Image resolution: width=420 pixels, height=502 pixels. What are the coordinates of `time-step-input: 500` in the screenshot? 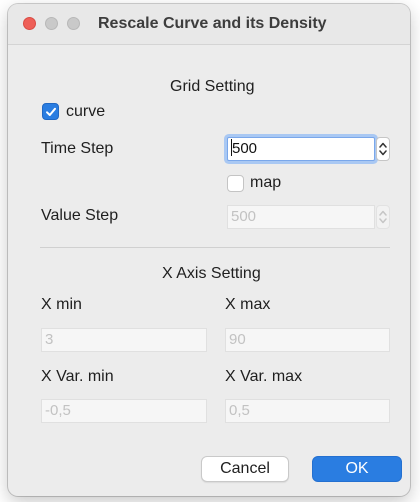 It's located at (301, 149).